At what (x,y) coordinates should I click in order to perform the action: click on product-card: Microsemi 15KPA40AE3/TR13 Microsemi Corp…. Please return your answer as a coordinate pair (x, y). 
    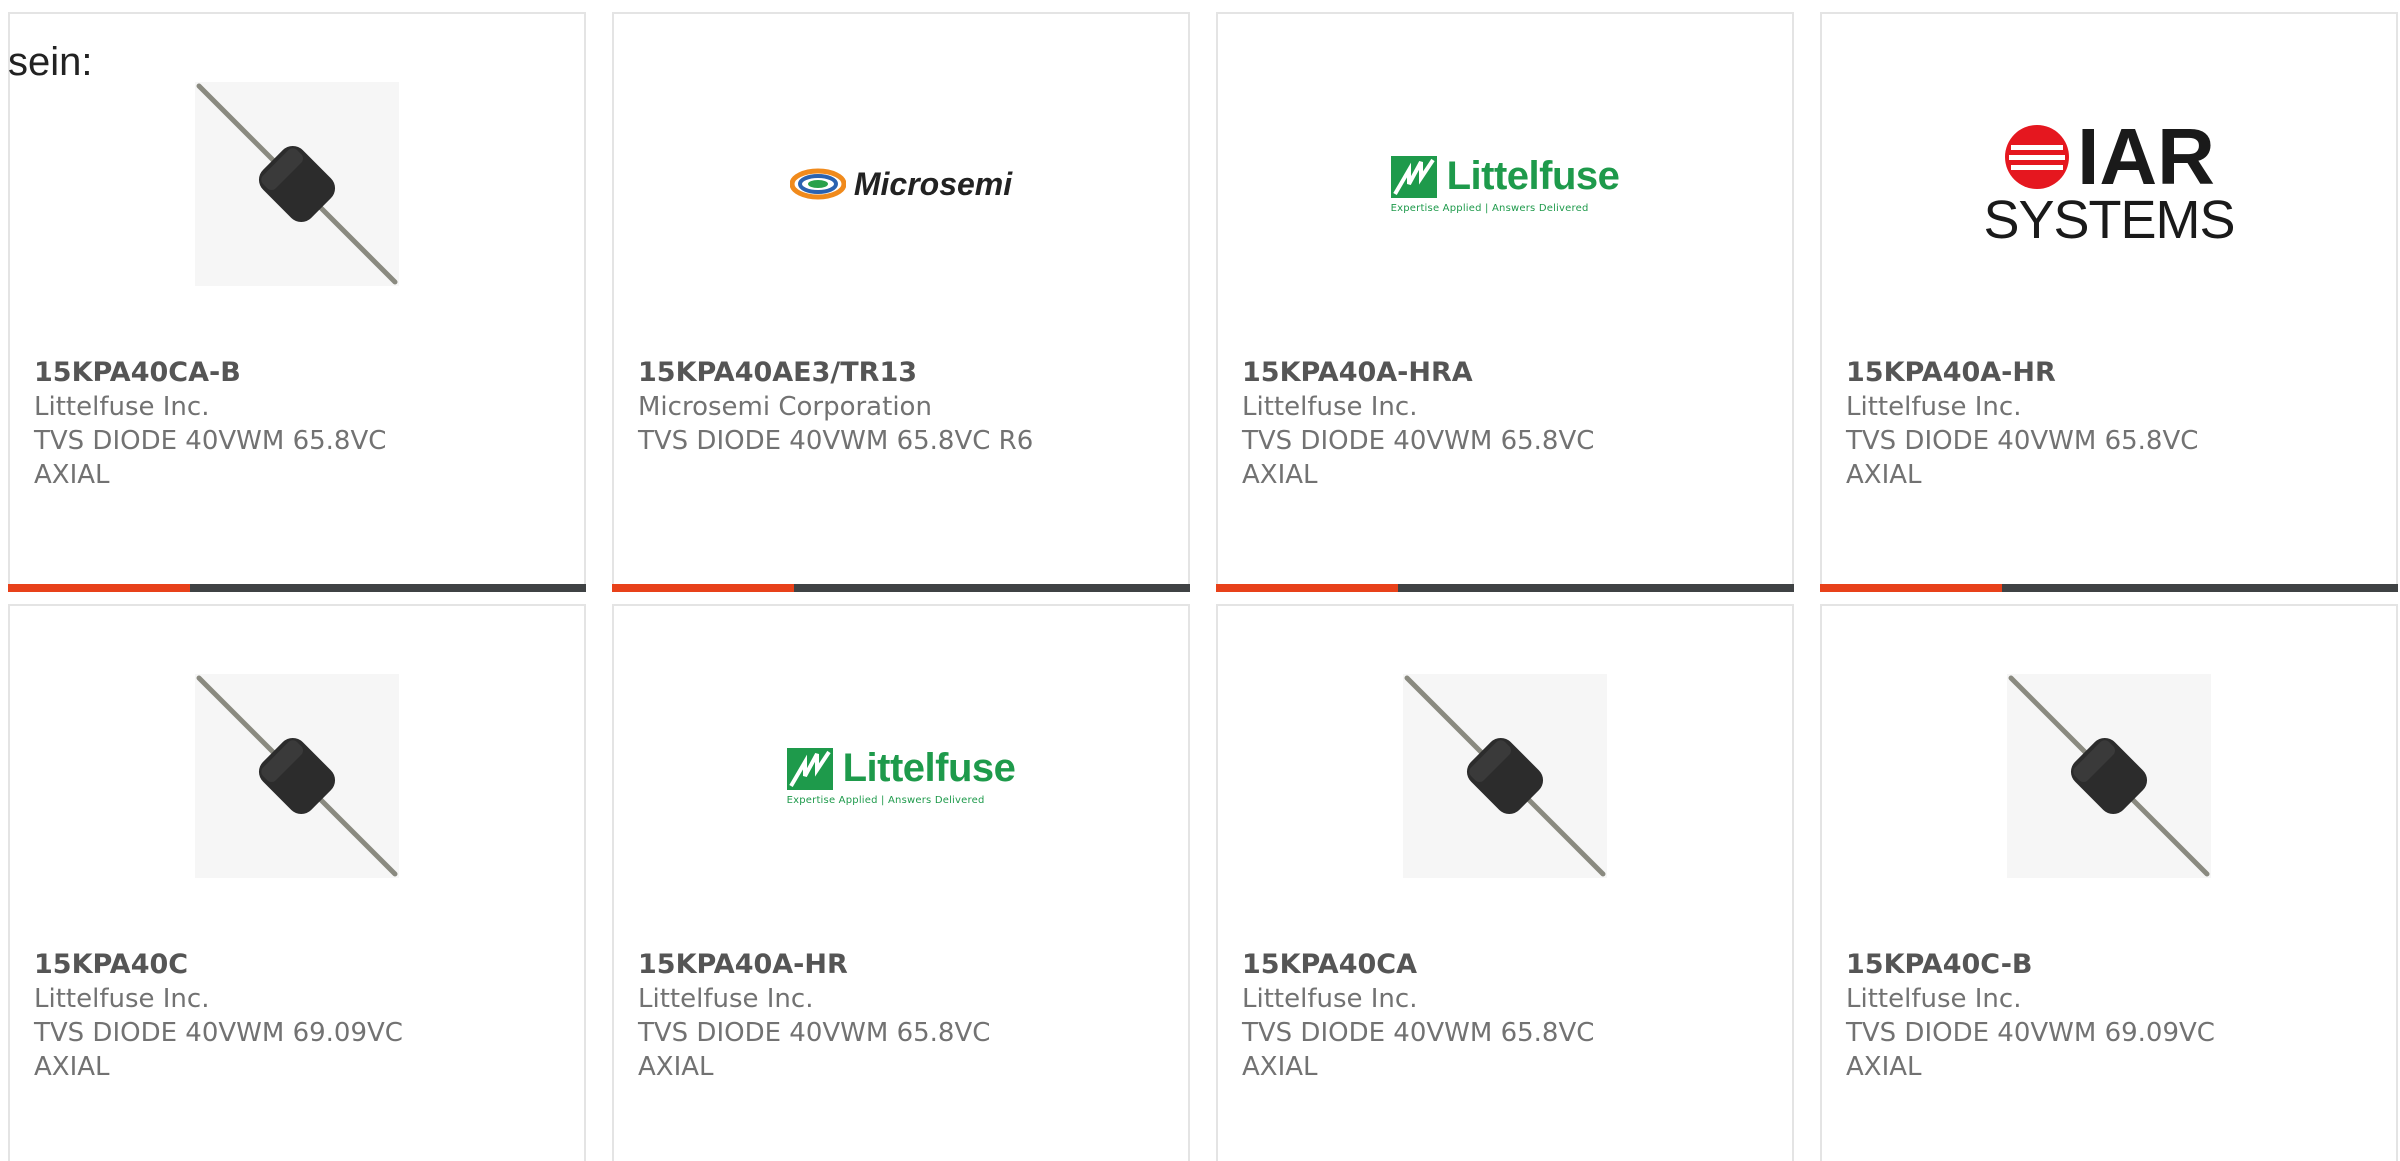
    Looking at the image, I should click on (901, 302).